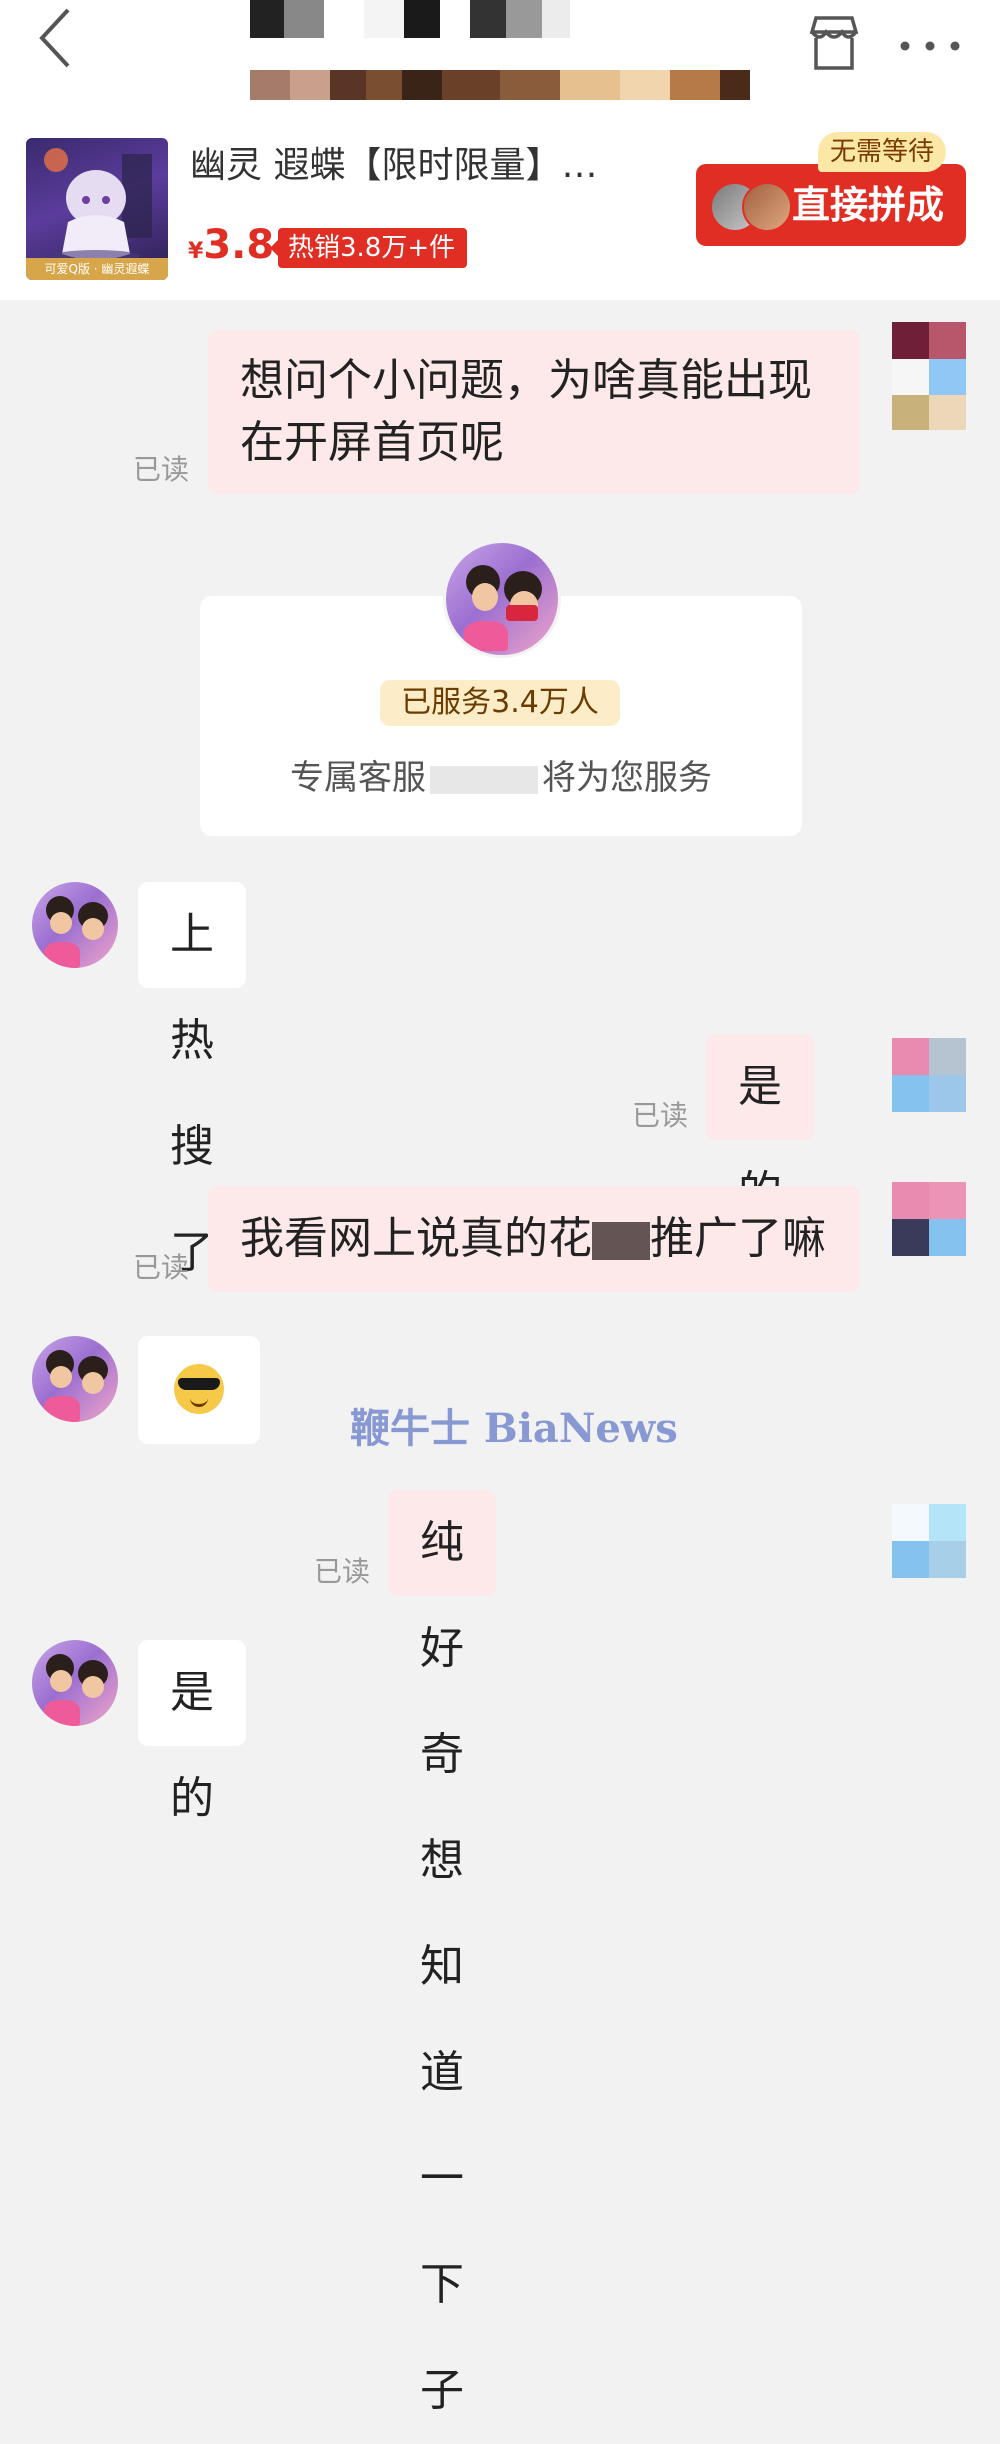 The image size is (1000, 2444). I want to click on chevron-left-icon, so click(54, 38).